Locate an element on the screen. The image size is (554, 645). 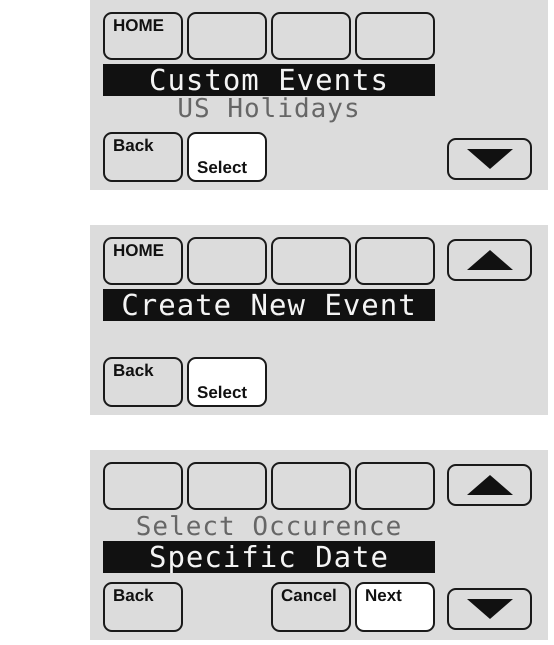
display-line: Select Occurence is located at coordinates (269, 527).